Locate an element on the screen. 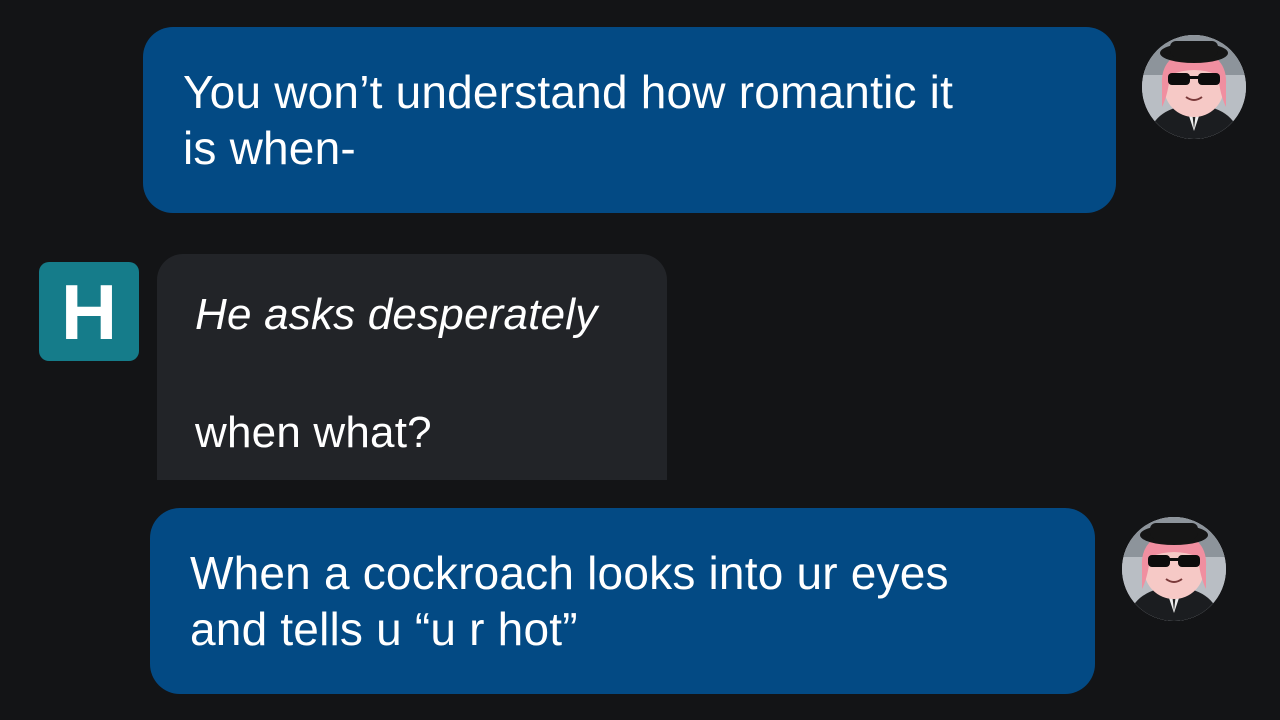 The image size is (1280, 720). message-text-line: When a cockroach looks into ur eyes is located at coordinates (569, 573).